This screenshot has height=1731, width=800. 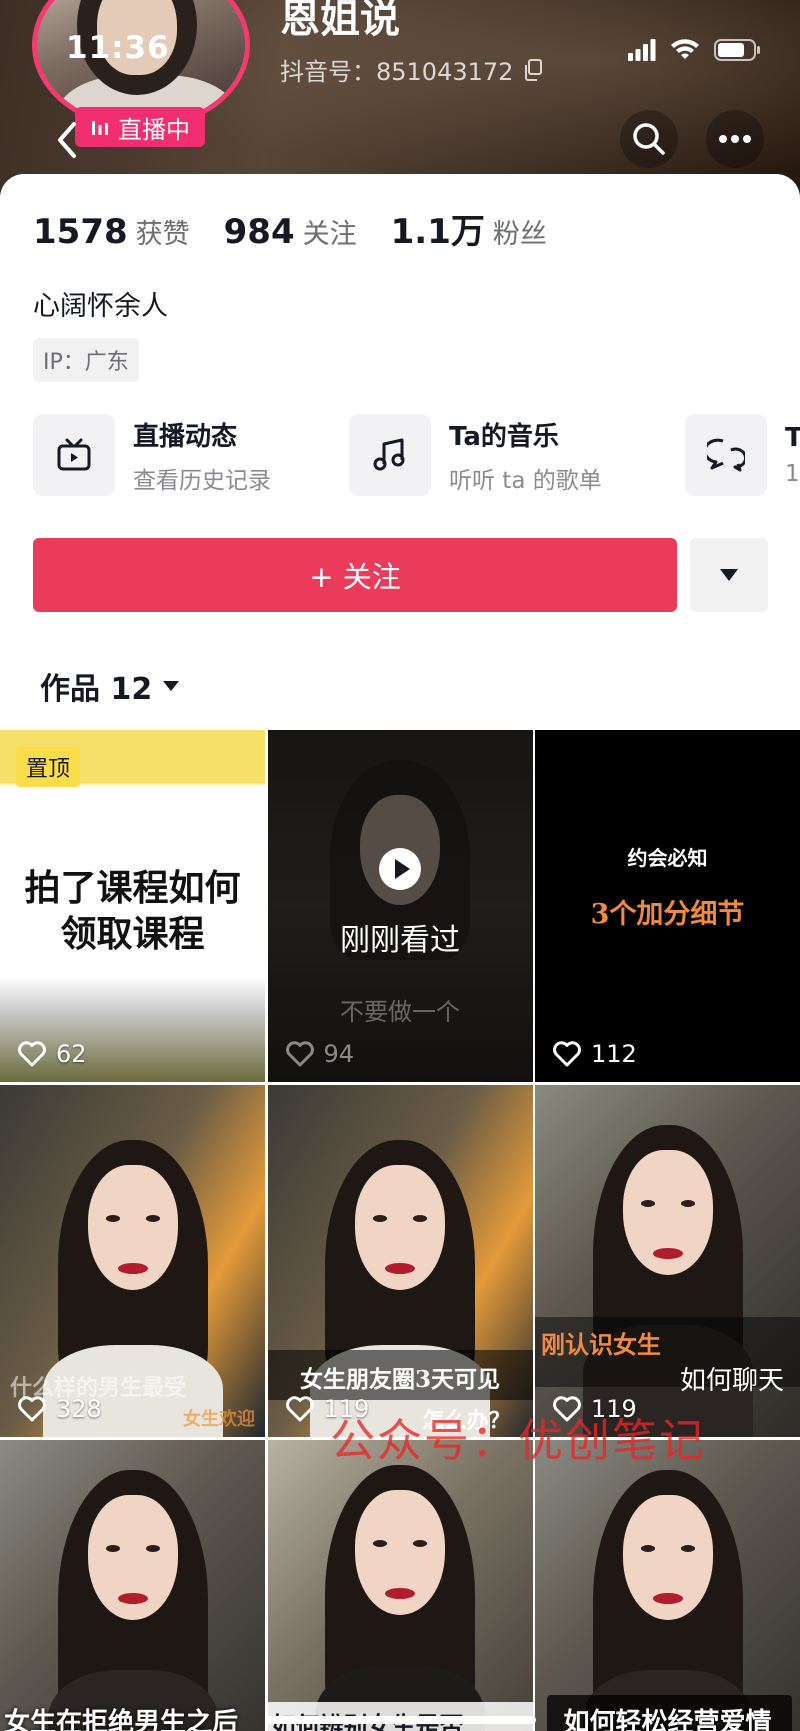 What do you see at coordinates (518, 1440) in the screenshot?
I see `watermark-text: 公众号：优创笔记` at bounding box center [518, 1440].